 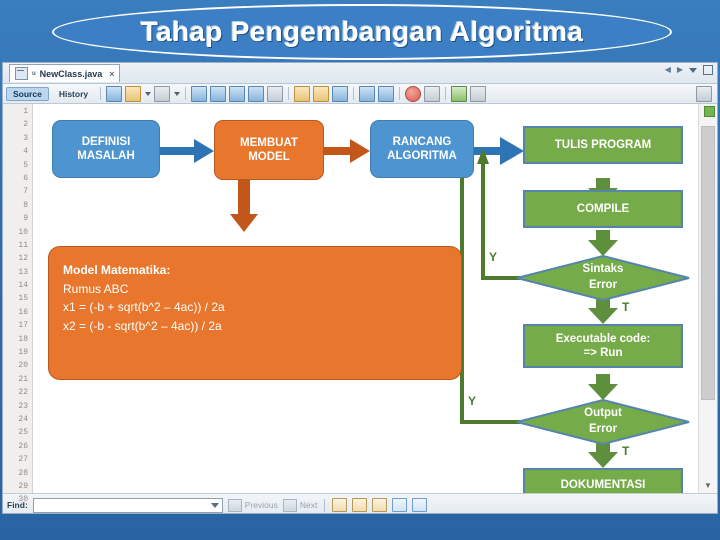 What do you see at coordinates (106, 149) in the screenshot?
I see `node-definisi-masalah: DEFINISI MASALAH` at bounding box center [106, 149].